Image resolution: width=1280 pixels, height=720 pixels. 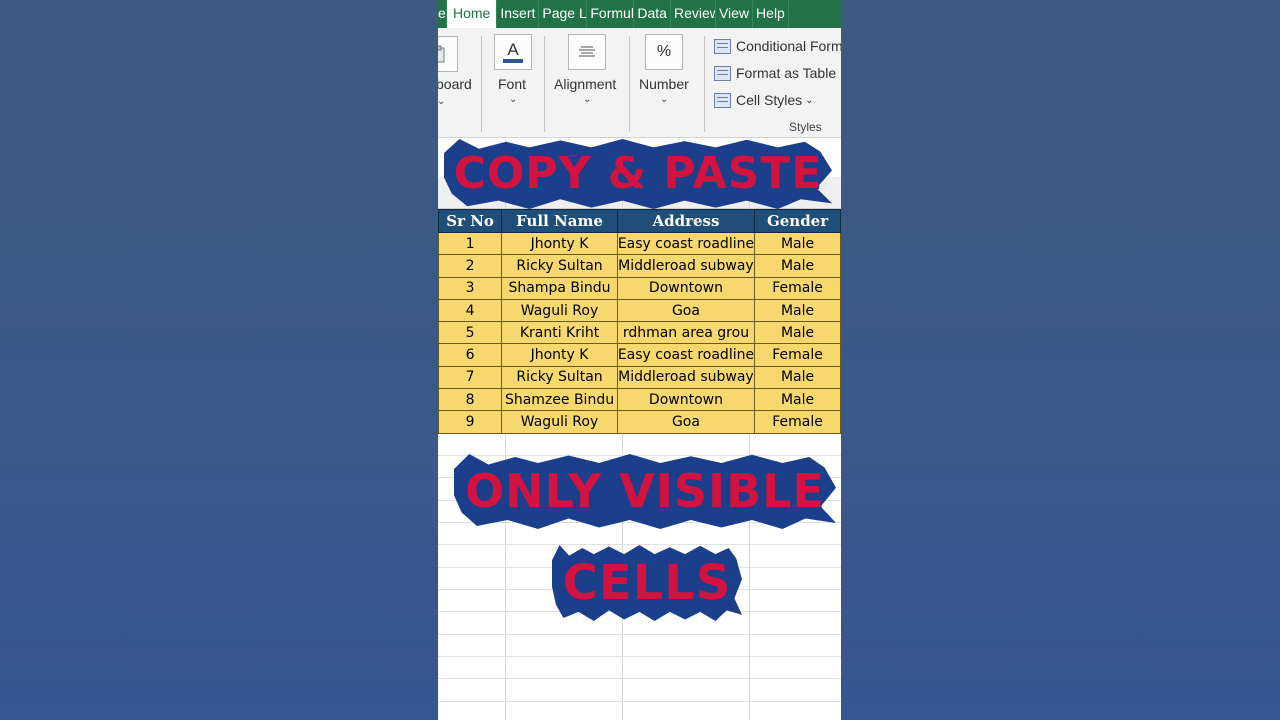 I want to click on table-row: 7 Ricky Sultan Middleroad subway Male, so click(x=639, y=377).